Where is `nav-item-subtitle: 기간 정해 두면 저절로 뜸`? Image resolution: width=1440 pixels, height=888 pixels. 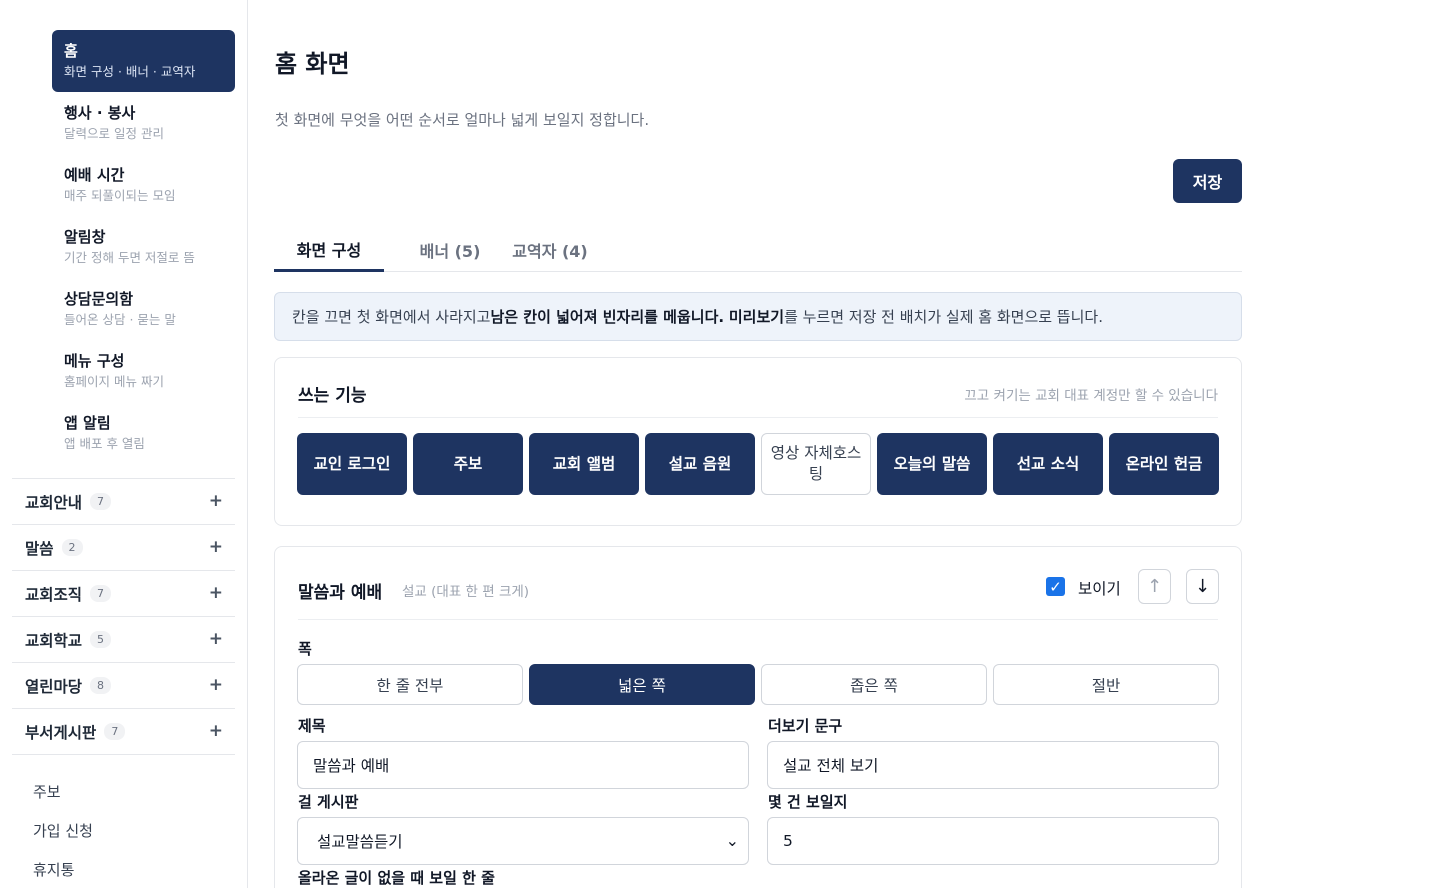 nav-item-subtitle: 기간 정해 두면 저절로 뜸 is located at coordinates (129, 257).